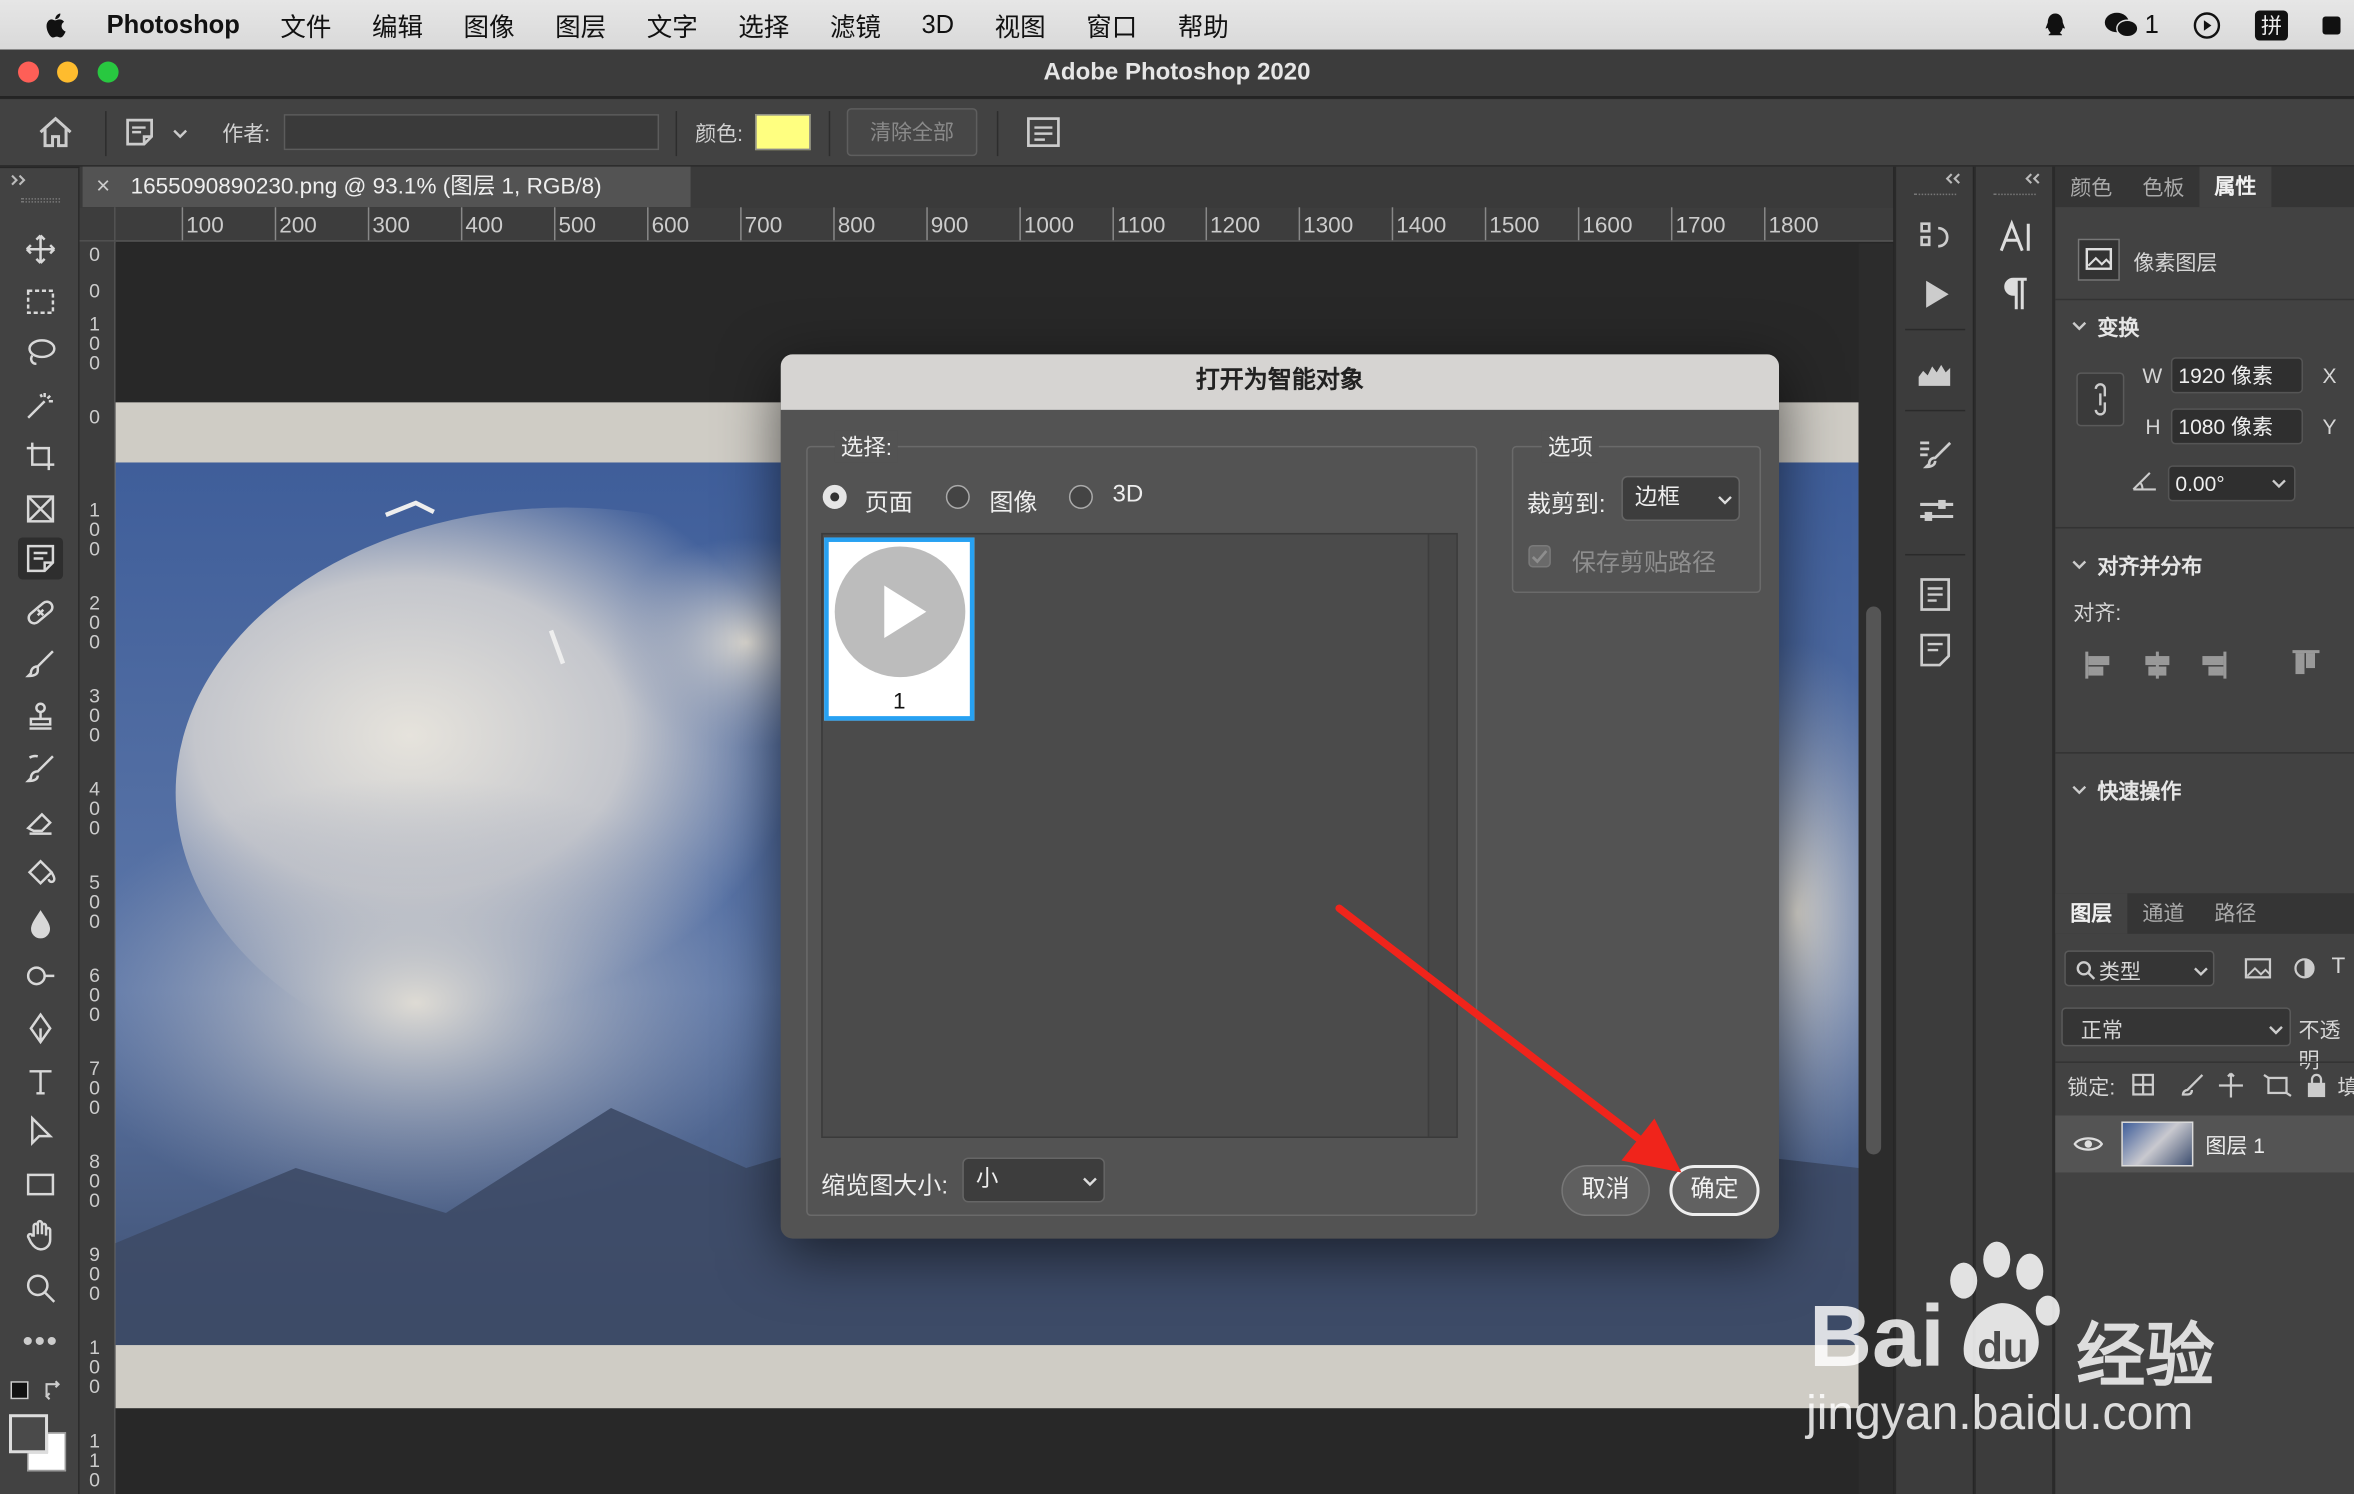  I want to click on menu-edit: 编辑, so click(397, 25).